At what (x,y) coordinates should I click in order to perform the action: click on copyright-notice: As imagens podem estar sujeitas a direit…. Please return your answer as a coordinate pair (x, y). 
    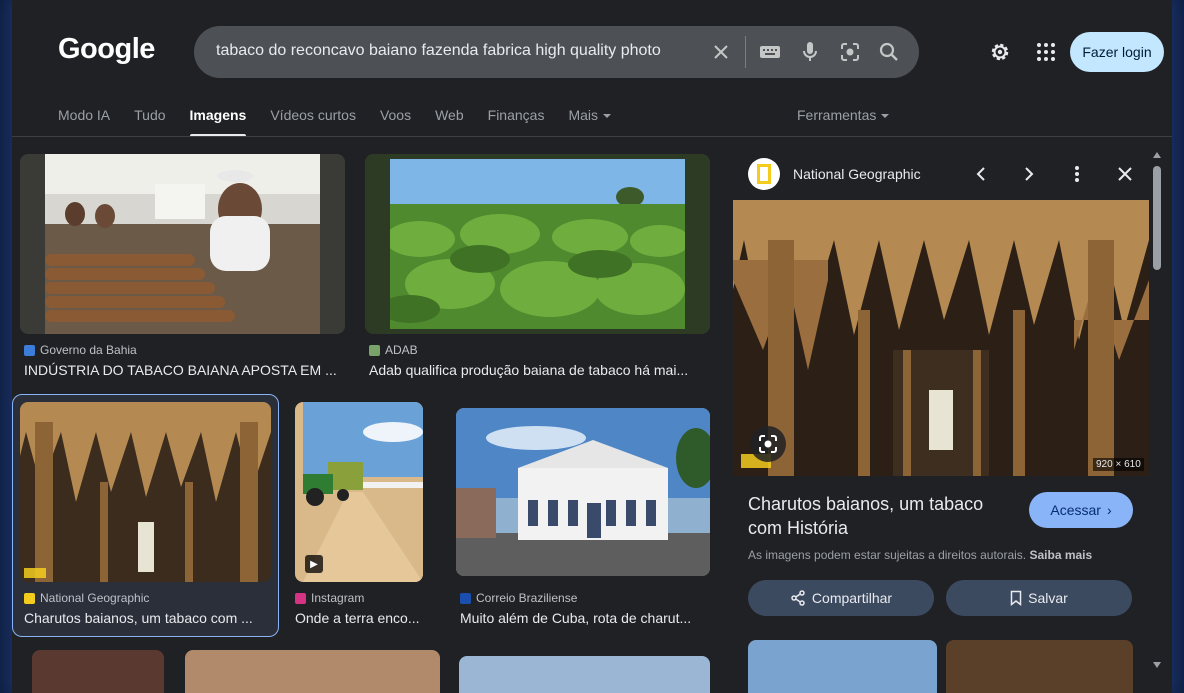
    Looking at the image, I should click on (920, 555).